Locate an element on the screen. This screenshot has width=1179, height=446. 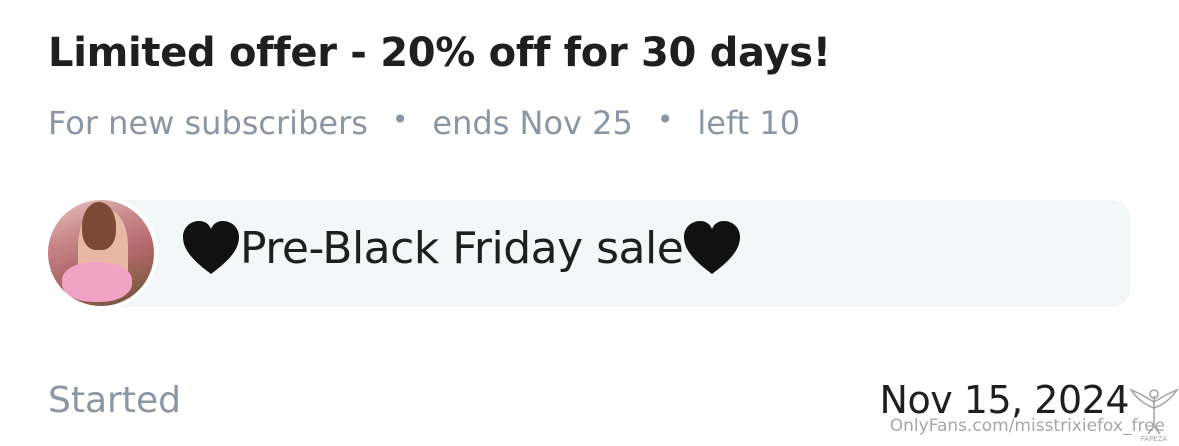
message-label: Pre-Black Friday sale is located at coordinates (462, 248).